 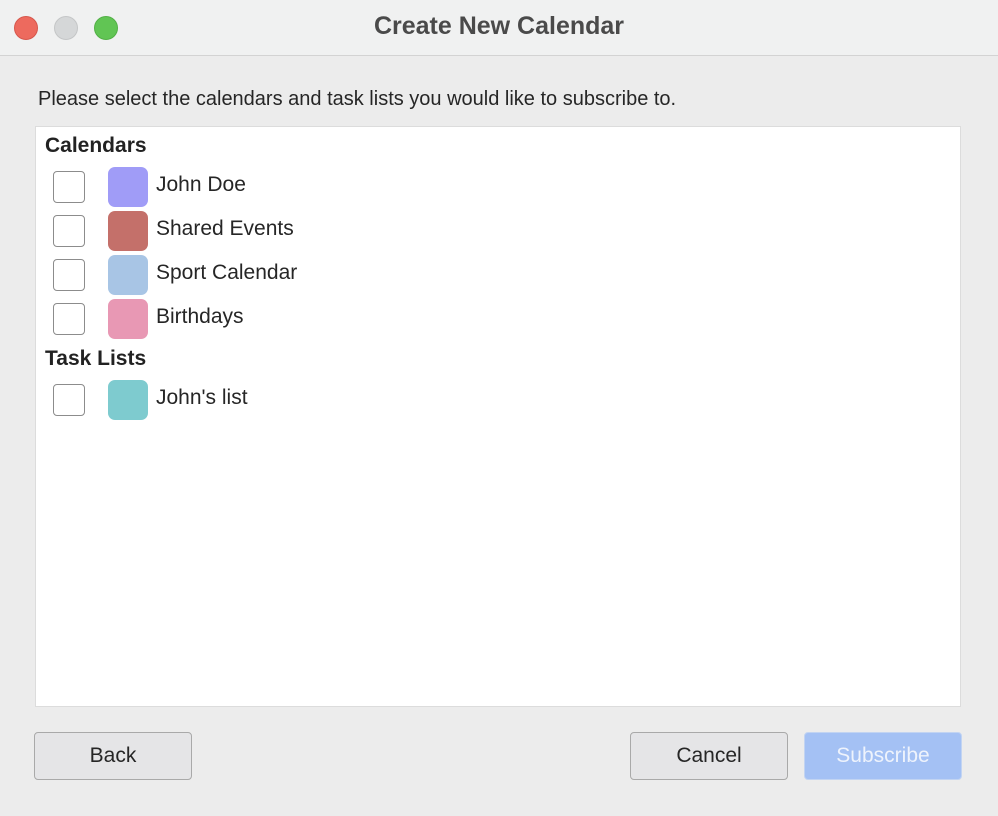 What do you see at coordinates (201, 184) in the screenshot?
I see `john-doe-label: John Doe` at bounding box center [201, 184].